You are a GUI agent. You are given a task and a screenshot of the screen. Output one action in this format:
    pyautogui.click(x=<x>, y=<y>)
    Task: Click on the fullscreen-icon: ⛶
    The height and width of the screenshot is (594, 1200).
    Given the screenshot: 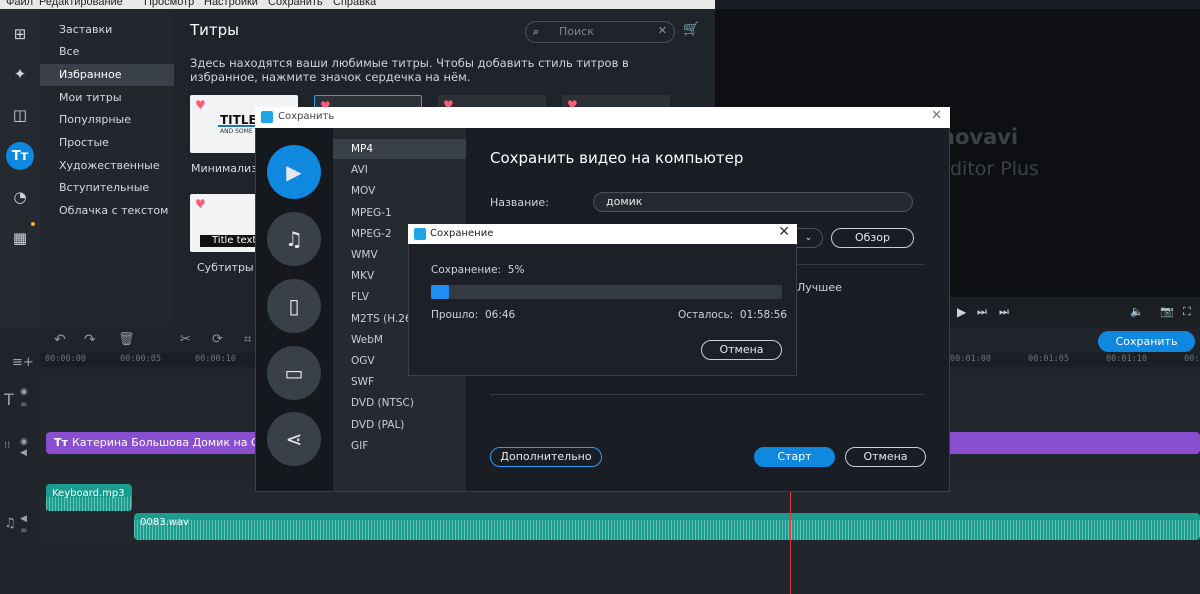 What is the action you would take?
    pyautogui.click(x=1187, y=312)
    